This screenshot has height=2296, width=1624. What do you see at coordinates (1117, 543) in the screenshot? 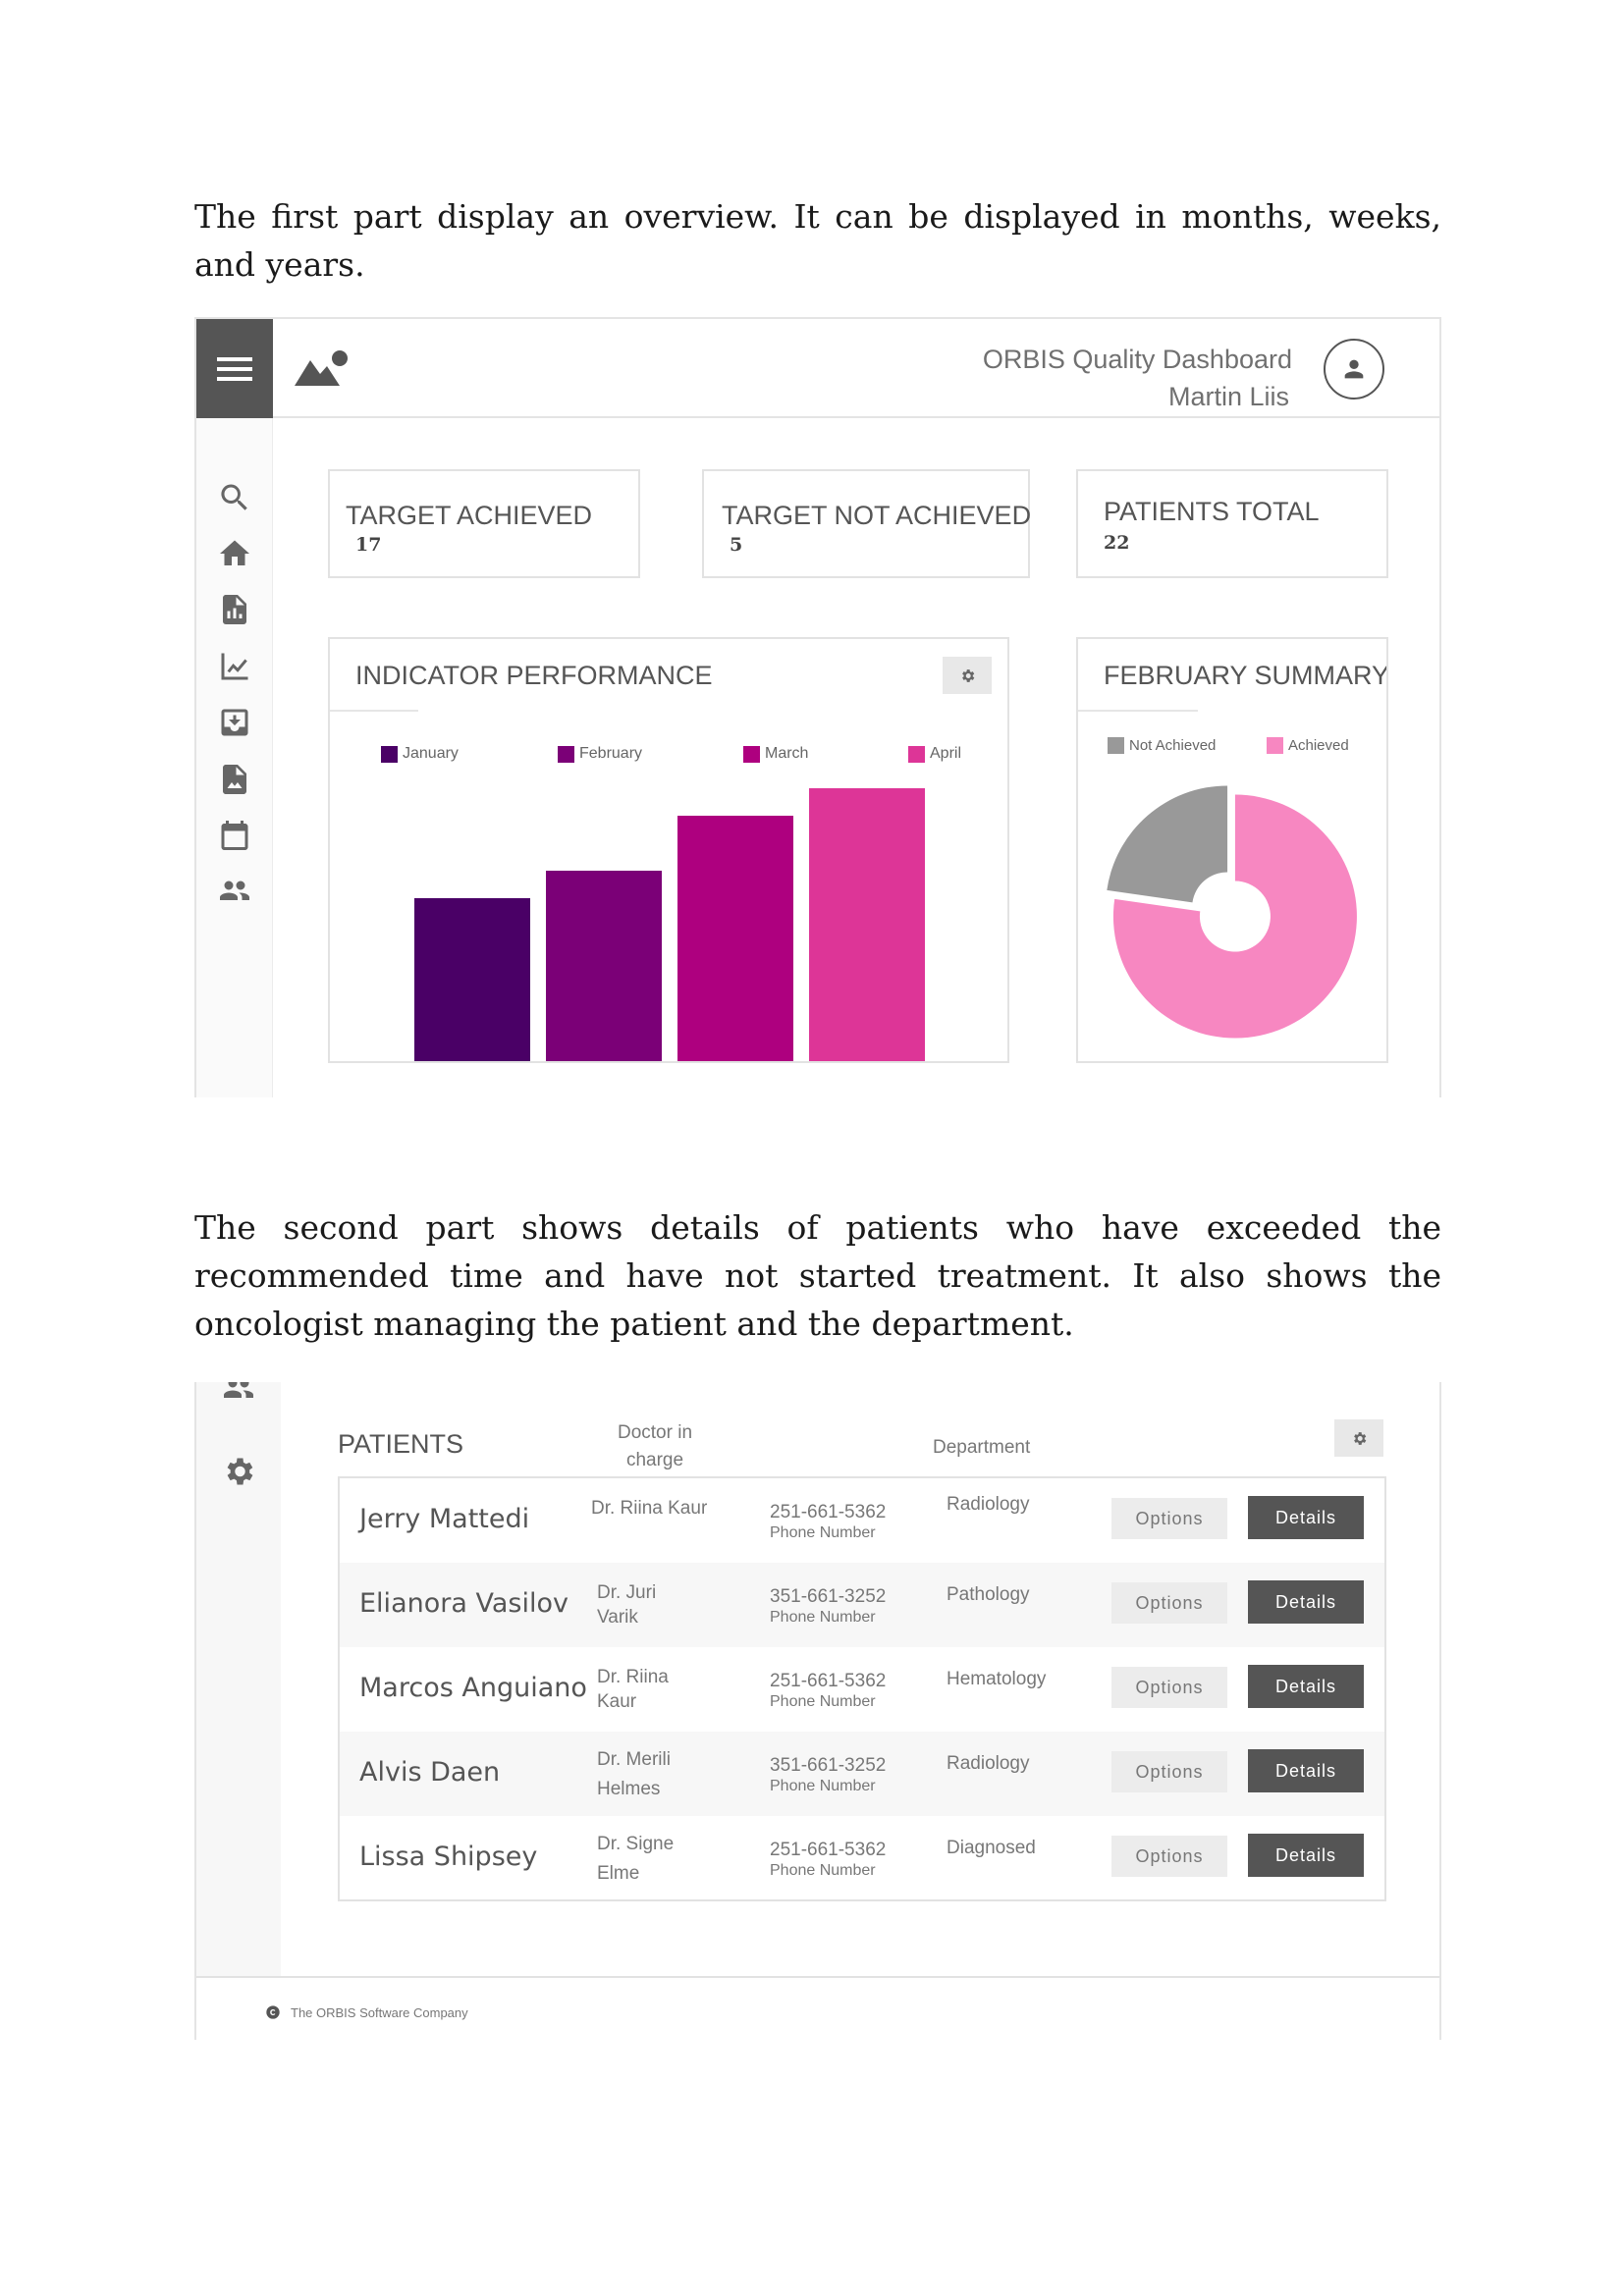
I see `kpi-value: 22` at bounding box center [1117, 543].